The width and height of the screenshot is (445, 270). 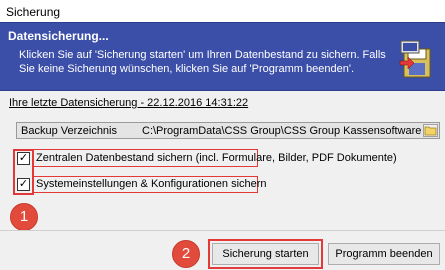 What do you see at coordinates (186, 254) in the screenshot?
I see `annotation-badge-2: 2` at bounding box center [186, 254].